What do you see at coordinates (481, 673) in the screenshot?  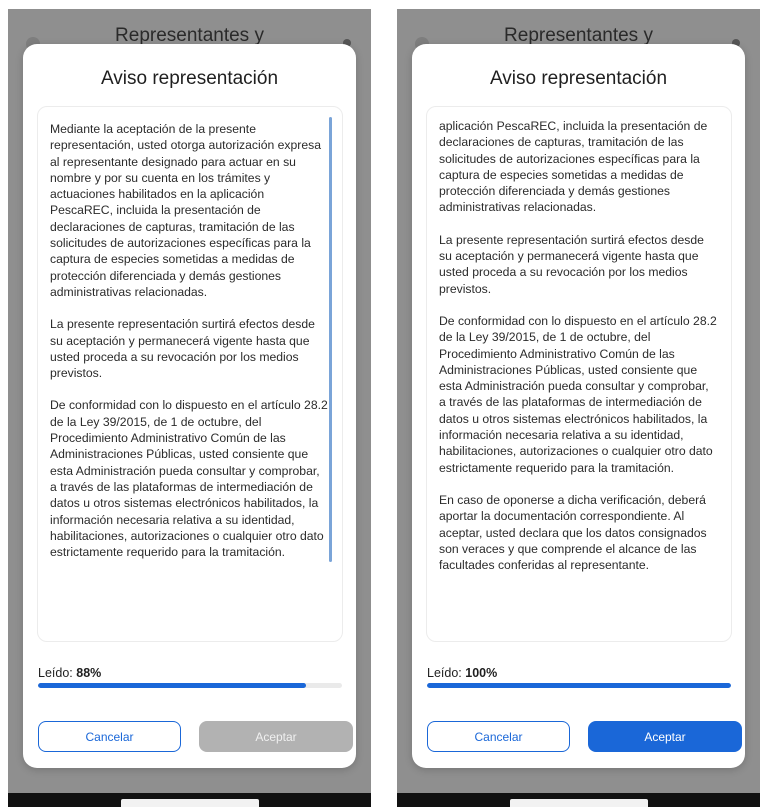 I see `read-progress-value: 100%` at bounding box center [481, 673].